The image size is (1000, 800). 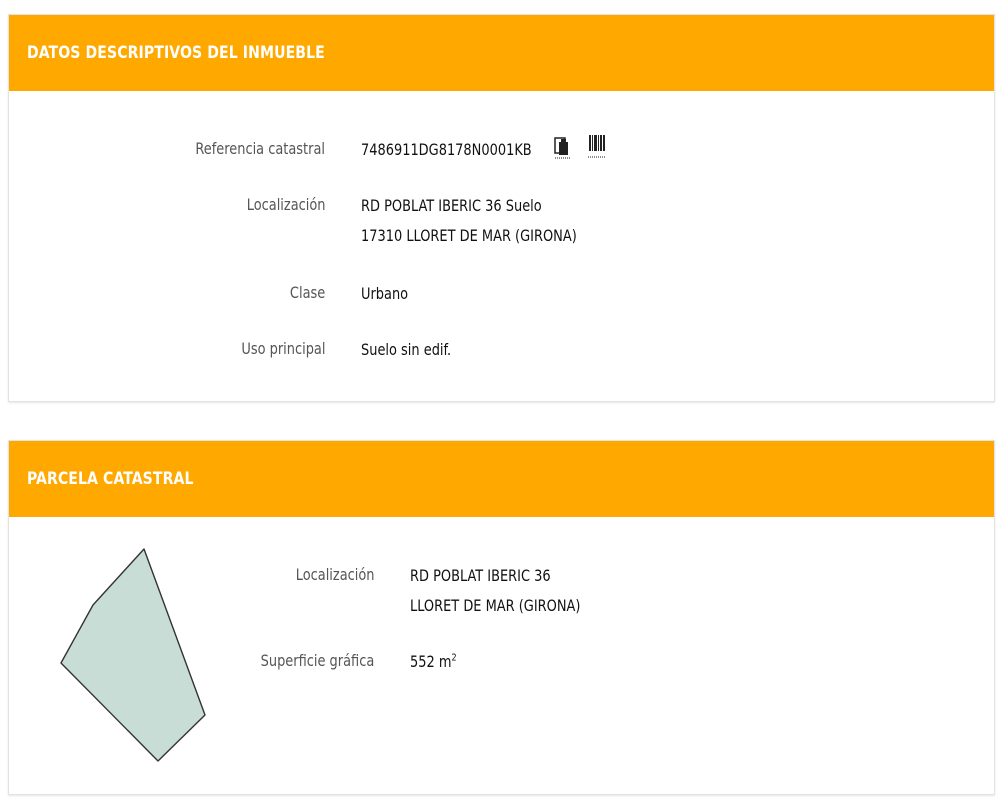 What do you see at coordinates (431, 661) in the screenshot?
I see `superficie-number: 552 m` at bounding box center [431, 661].